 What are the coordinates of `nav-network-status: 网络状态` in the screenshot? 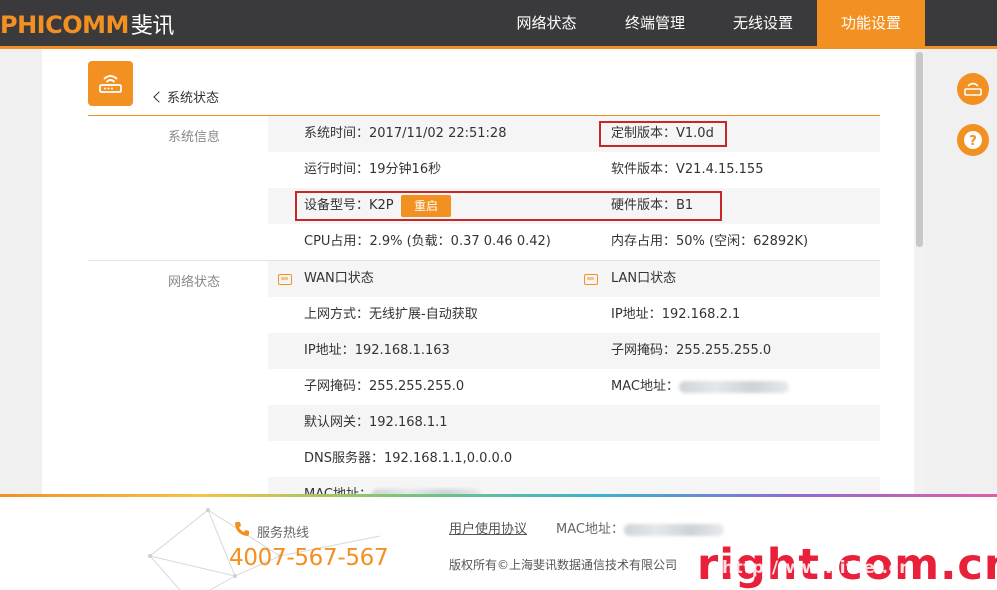 It's located at (546, 24).